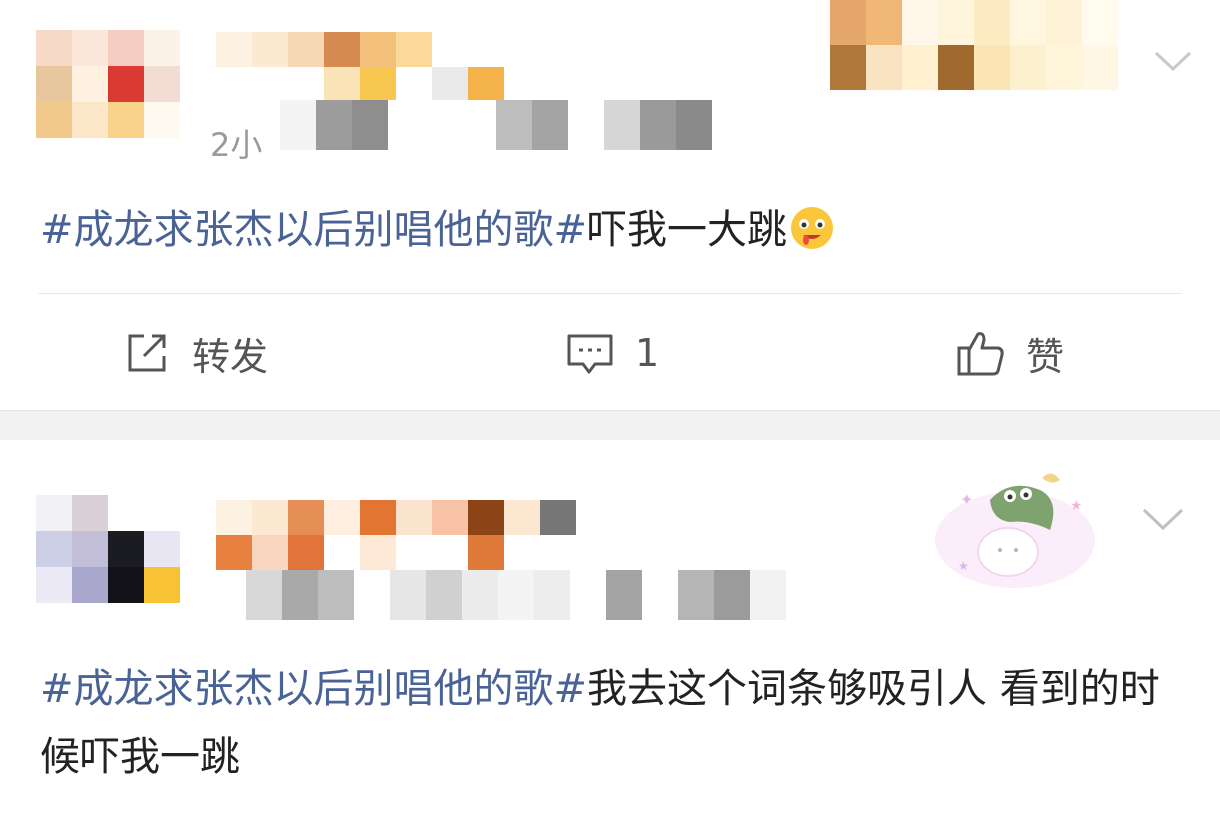 The image size is (1220, 818). Describe the element at coordinates (812, 228) in the screenshot. I see `drooling-face-emoji` at that location.